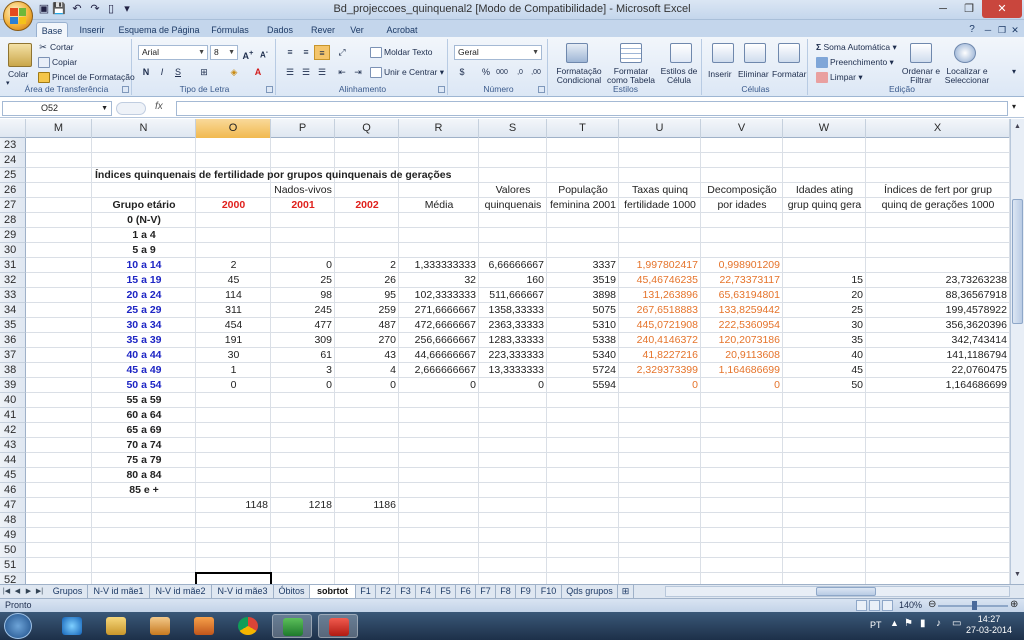 This screenshot has width=1024, height=640. What do you see at coordinates (367, 325) in the screenshot?
I see `data-cell: 487` at bounding box center [367, 325].